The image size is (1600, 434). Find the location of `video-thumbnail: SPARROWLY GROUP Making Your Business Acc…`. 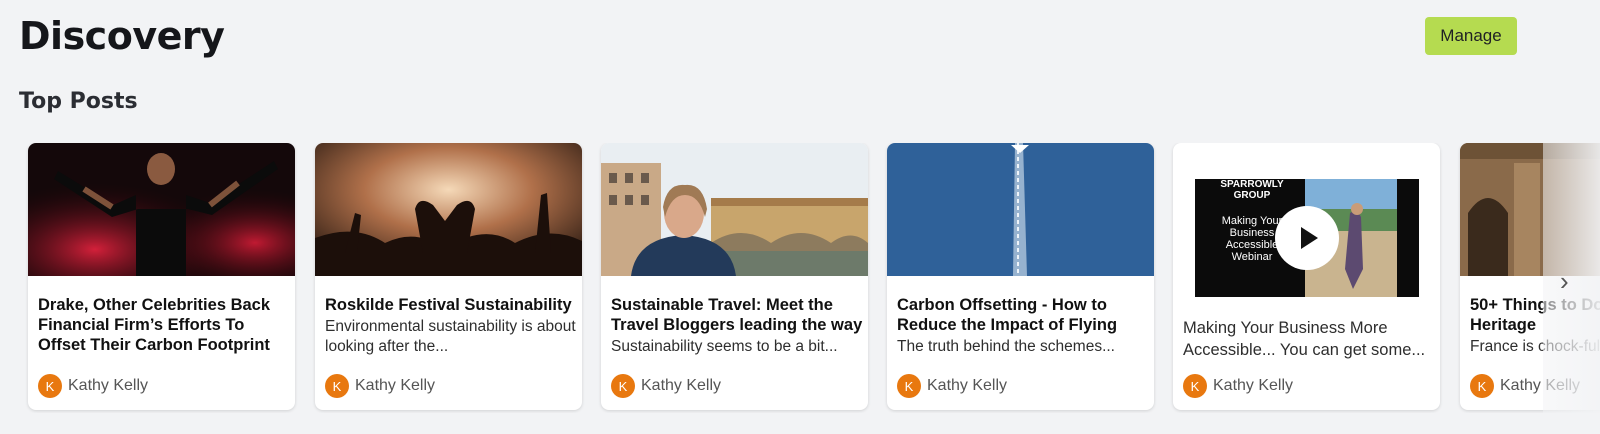

video-thumbnail: SPARROWLY GROUP Making Your Business Acc… is located at coordinates (1307, 238).